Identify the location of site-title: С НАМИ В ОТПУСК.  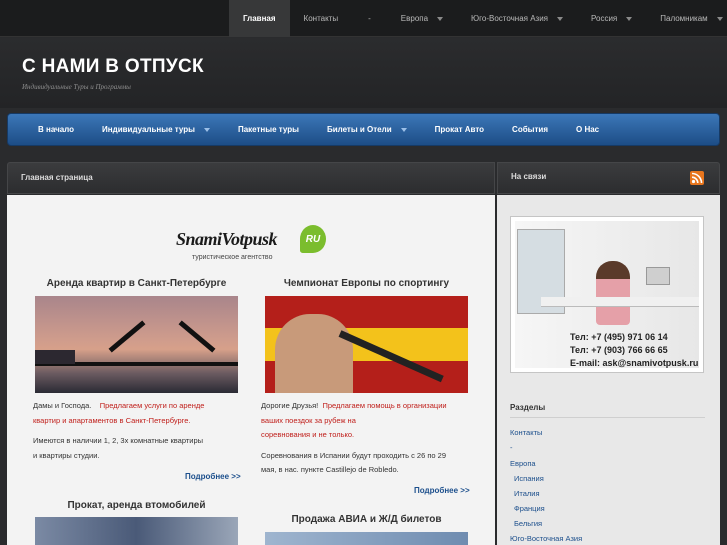
(113, 67).